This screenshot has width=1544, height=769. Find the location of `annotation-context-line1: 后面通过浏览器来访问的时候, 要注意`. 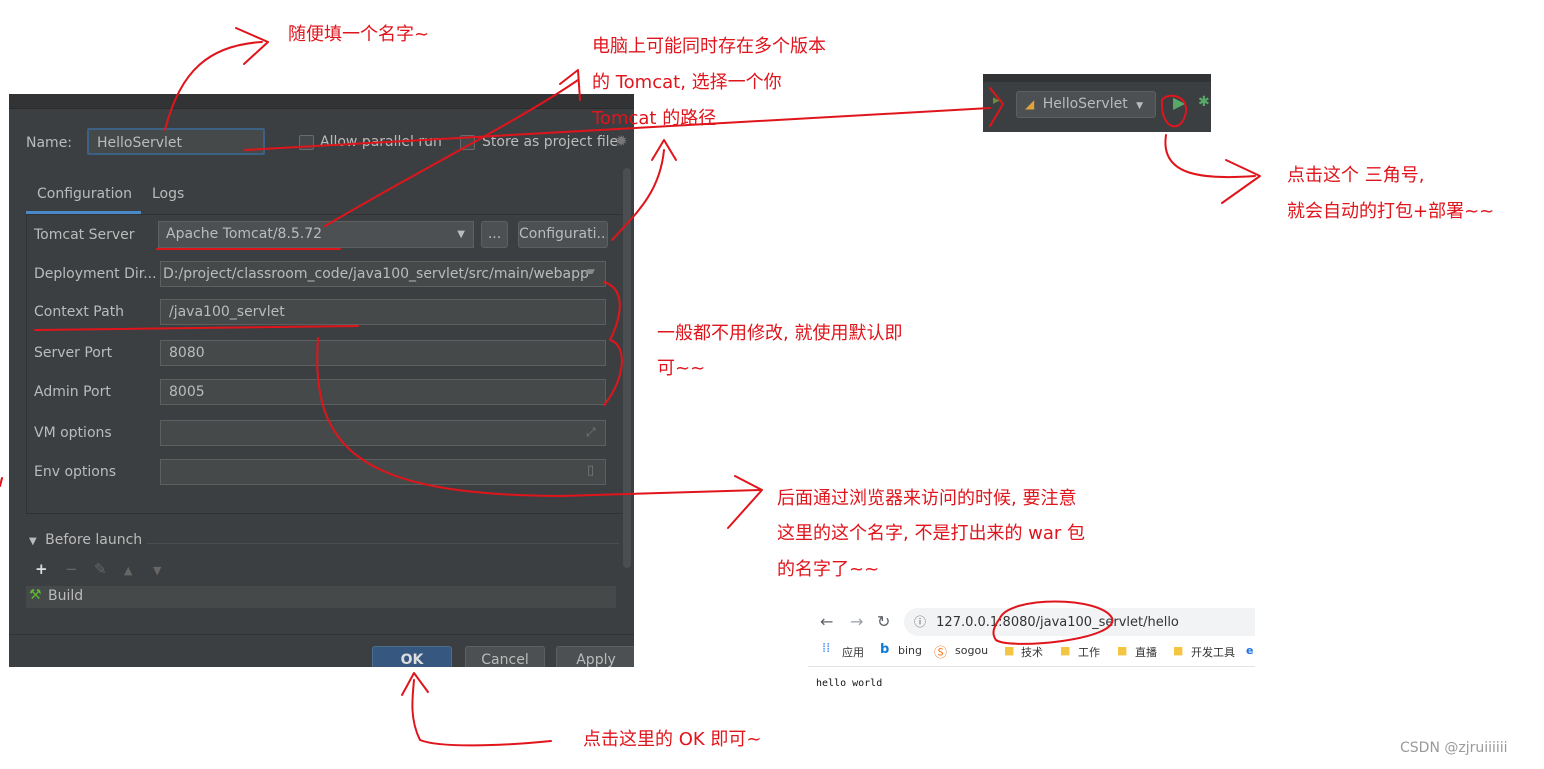

annotation-context-line1: 后面通过浏览器来访问的时候, 要注意 is located at coordinates (927, 498).